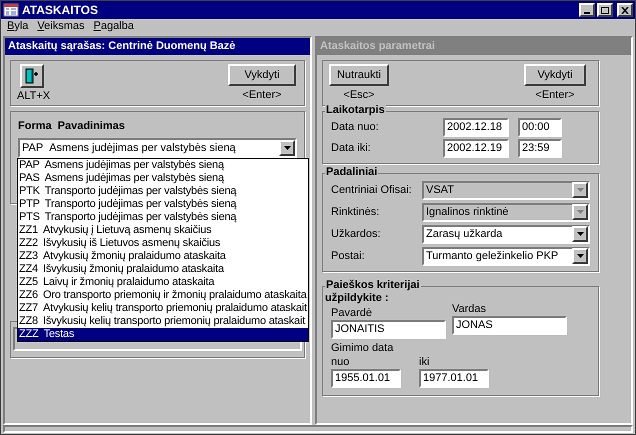  What do you see at coordinates (540, 148) in the screenshot?
I see `time-field: 23:59` at bounding box center [540, 148].